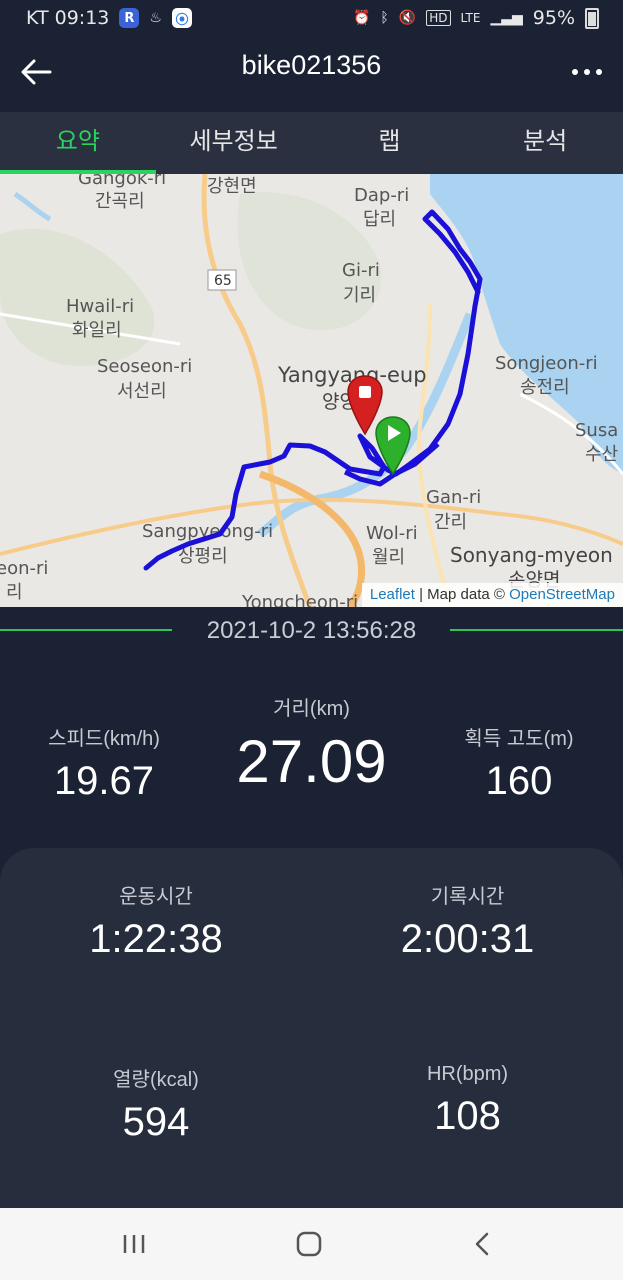 The width and height of the screenshot is (623, 1280). I want to click on alarm-icon: ⏰, so click(361, 18).